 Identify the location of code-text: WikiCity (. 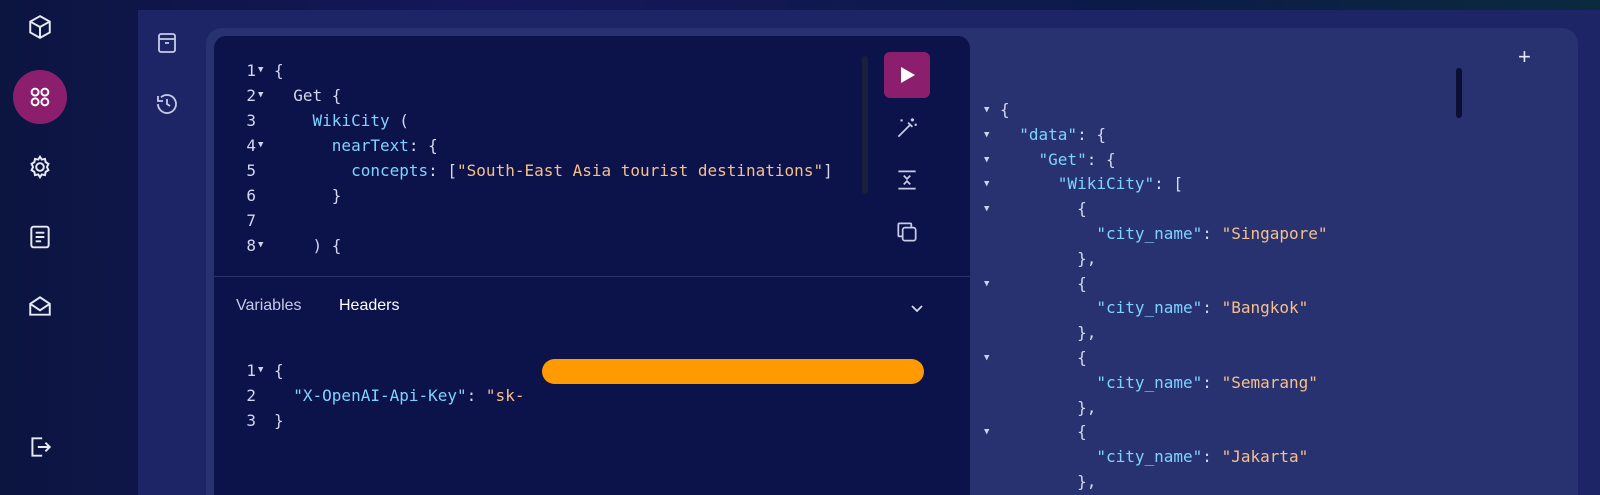
(341, 120).